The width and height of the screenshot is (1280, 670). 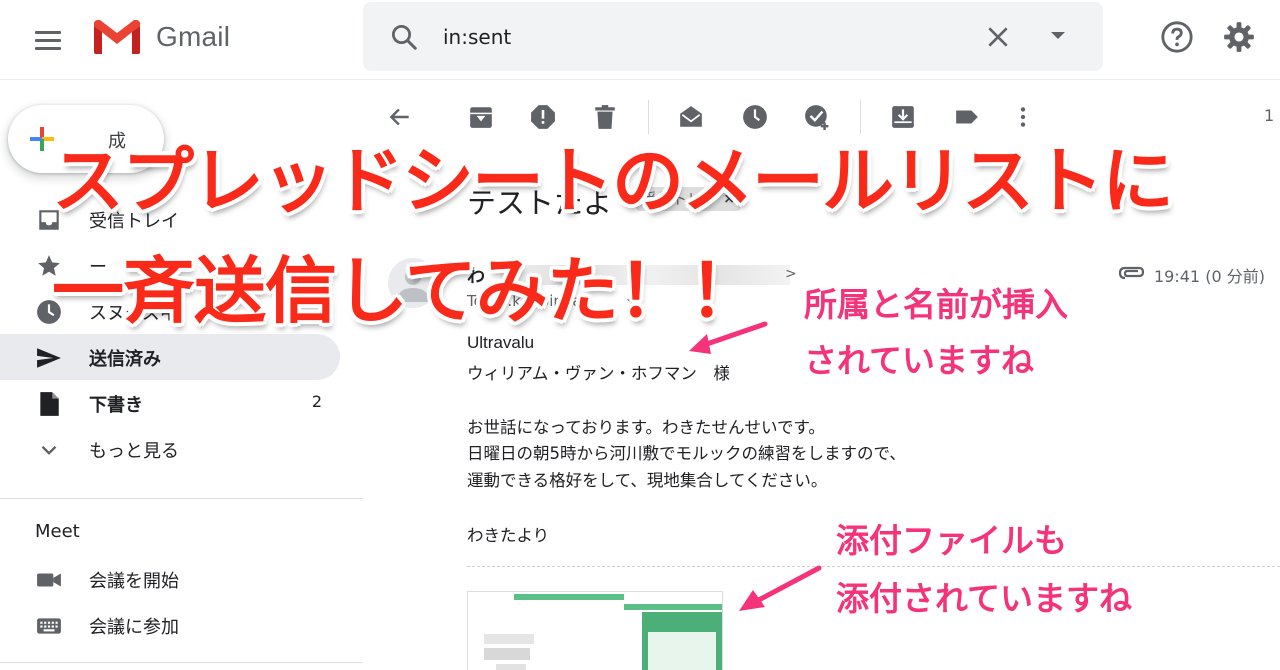 I want to click on attachment-thumbnail, so click(x=595, y=630).